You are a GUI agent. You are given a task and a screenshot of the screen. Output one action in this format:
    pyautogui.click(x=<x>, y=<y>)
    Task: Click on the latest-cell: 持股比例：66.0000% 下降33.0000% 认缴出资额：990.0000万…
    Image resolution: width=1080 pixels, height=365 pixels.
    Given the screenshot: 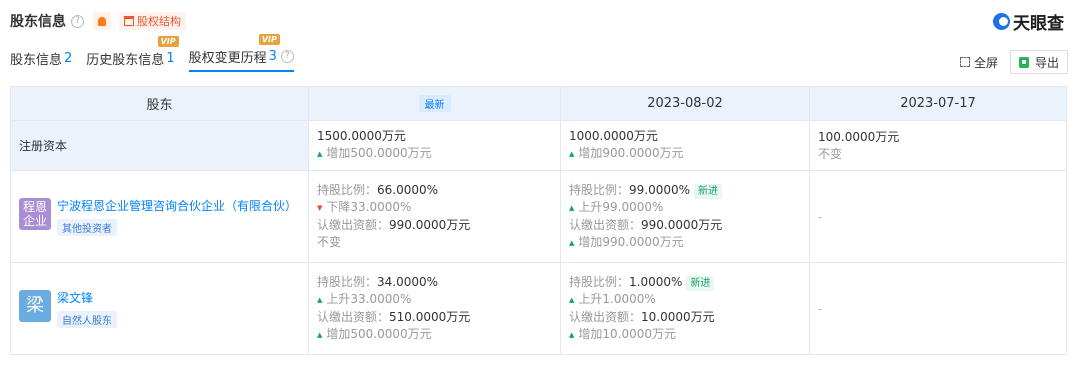 What is the action you would take?
    pyautogui.click(x=434, y=216)
    